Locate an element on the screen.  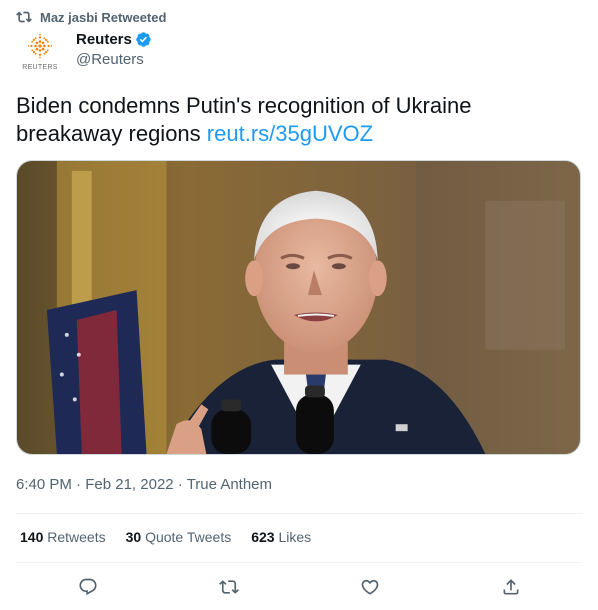
tweet-actions is located at coordinates (299, 586).